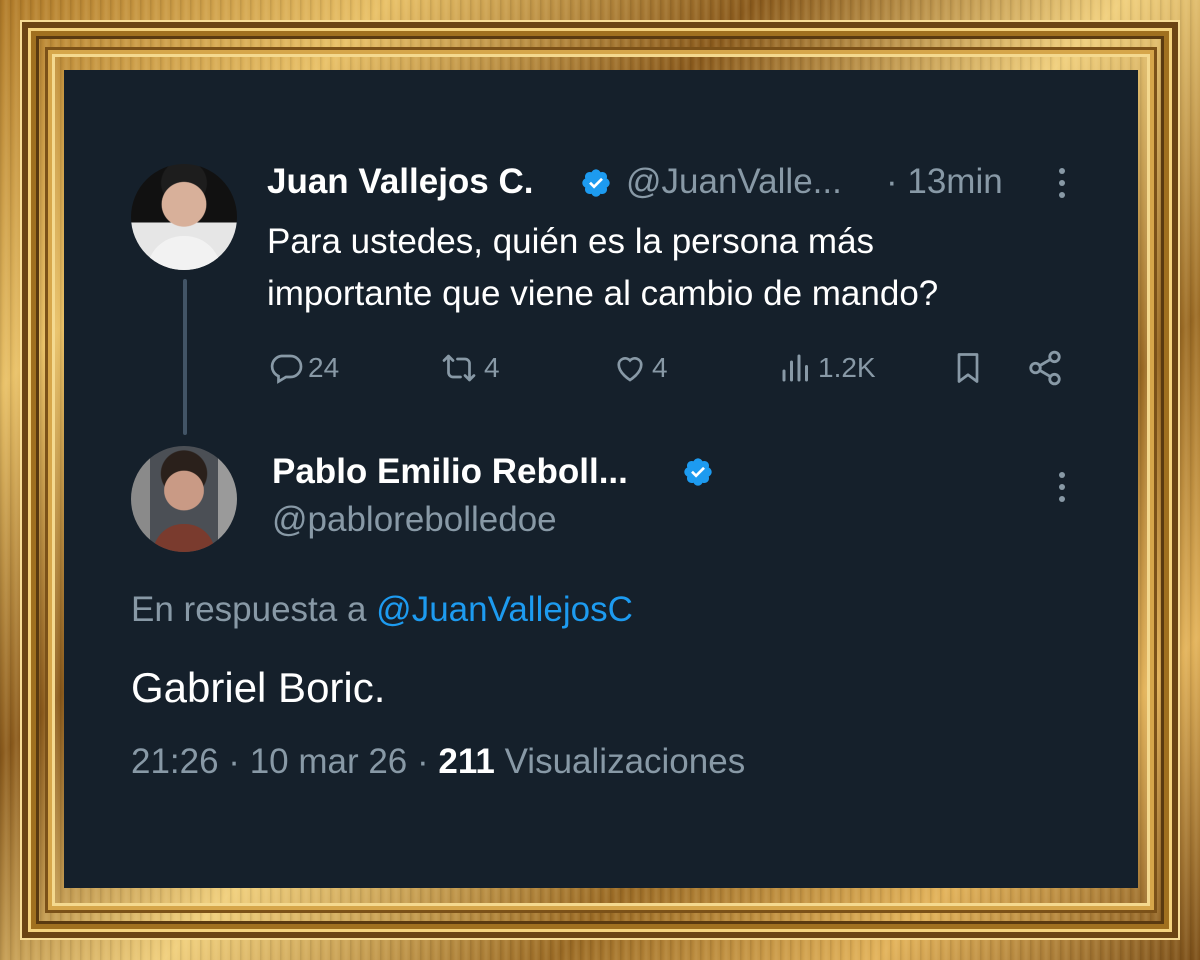 The image size is (1200, 960). What do you see at coordinates (492, 367) in the screenshot?
I see `retweet-count: 4` at bounding box center [492, 367].